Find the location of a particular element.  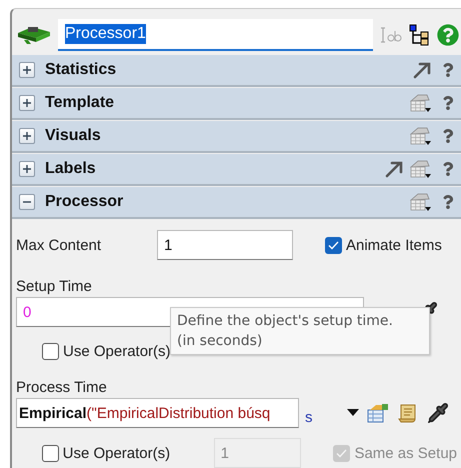

checkbox-label: Animate Items is located at coordinates (394, 245).